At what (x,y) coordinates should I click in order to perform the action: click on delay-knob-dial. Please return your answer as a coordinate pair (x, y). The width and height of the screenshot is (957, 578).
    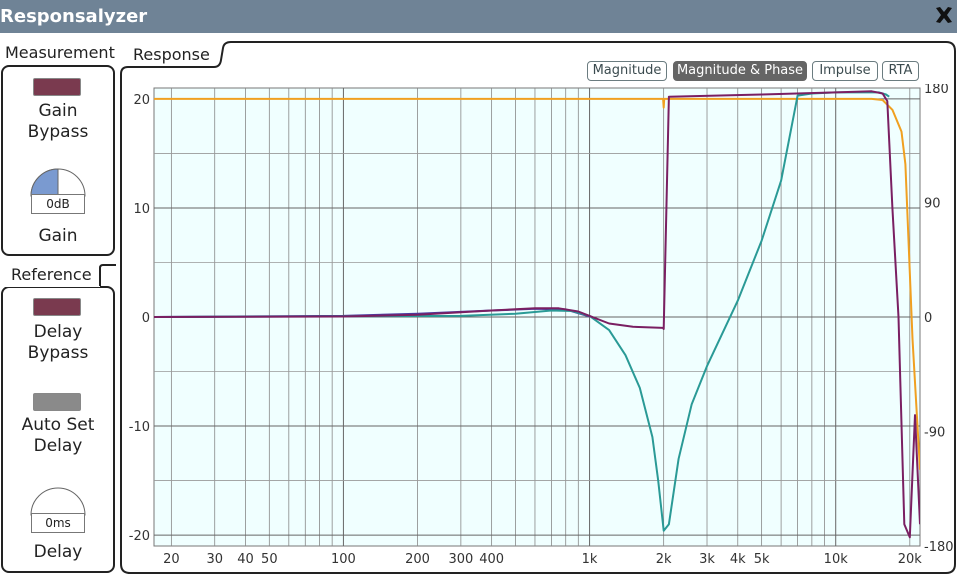
    Looking at the image, I should click on (58, 501).